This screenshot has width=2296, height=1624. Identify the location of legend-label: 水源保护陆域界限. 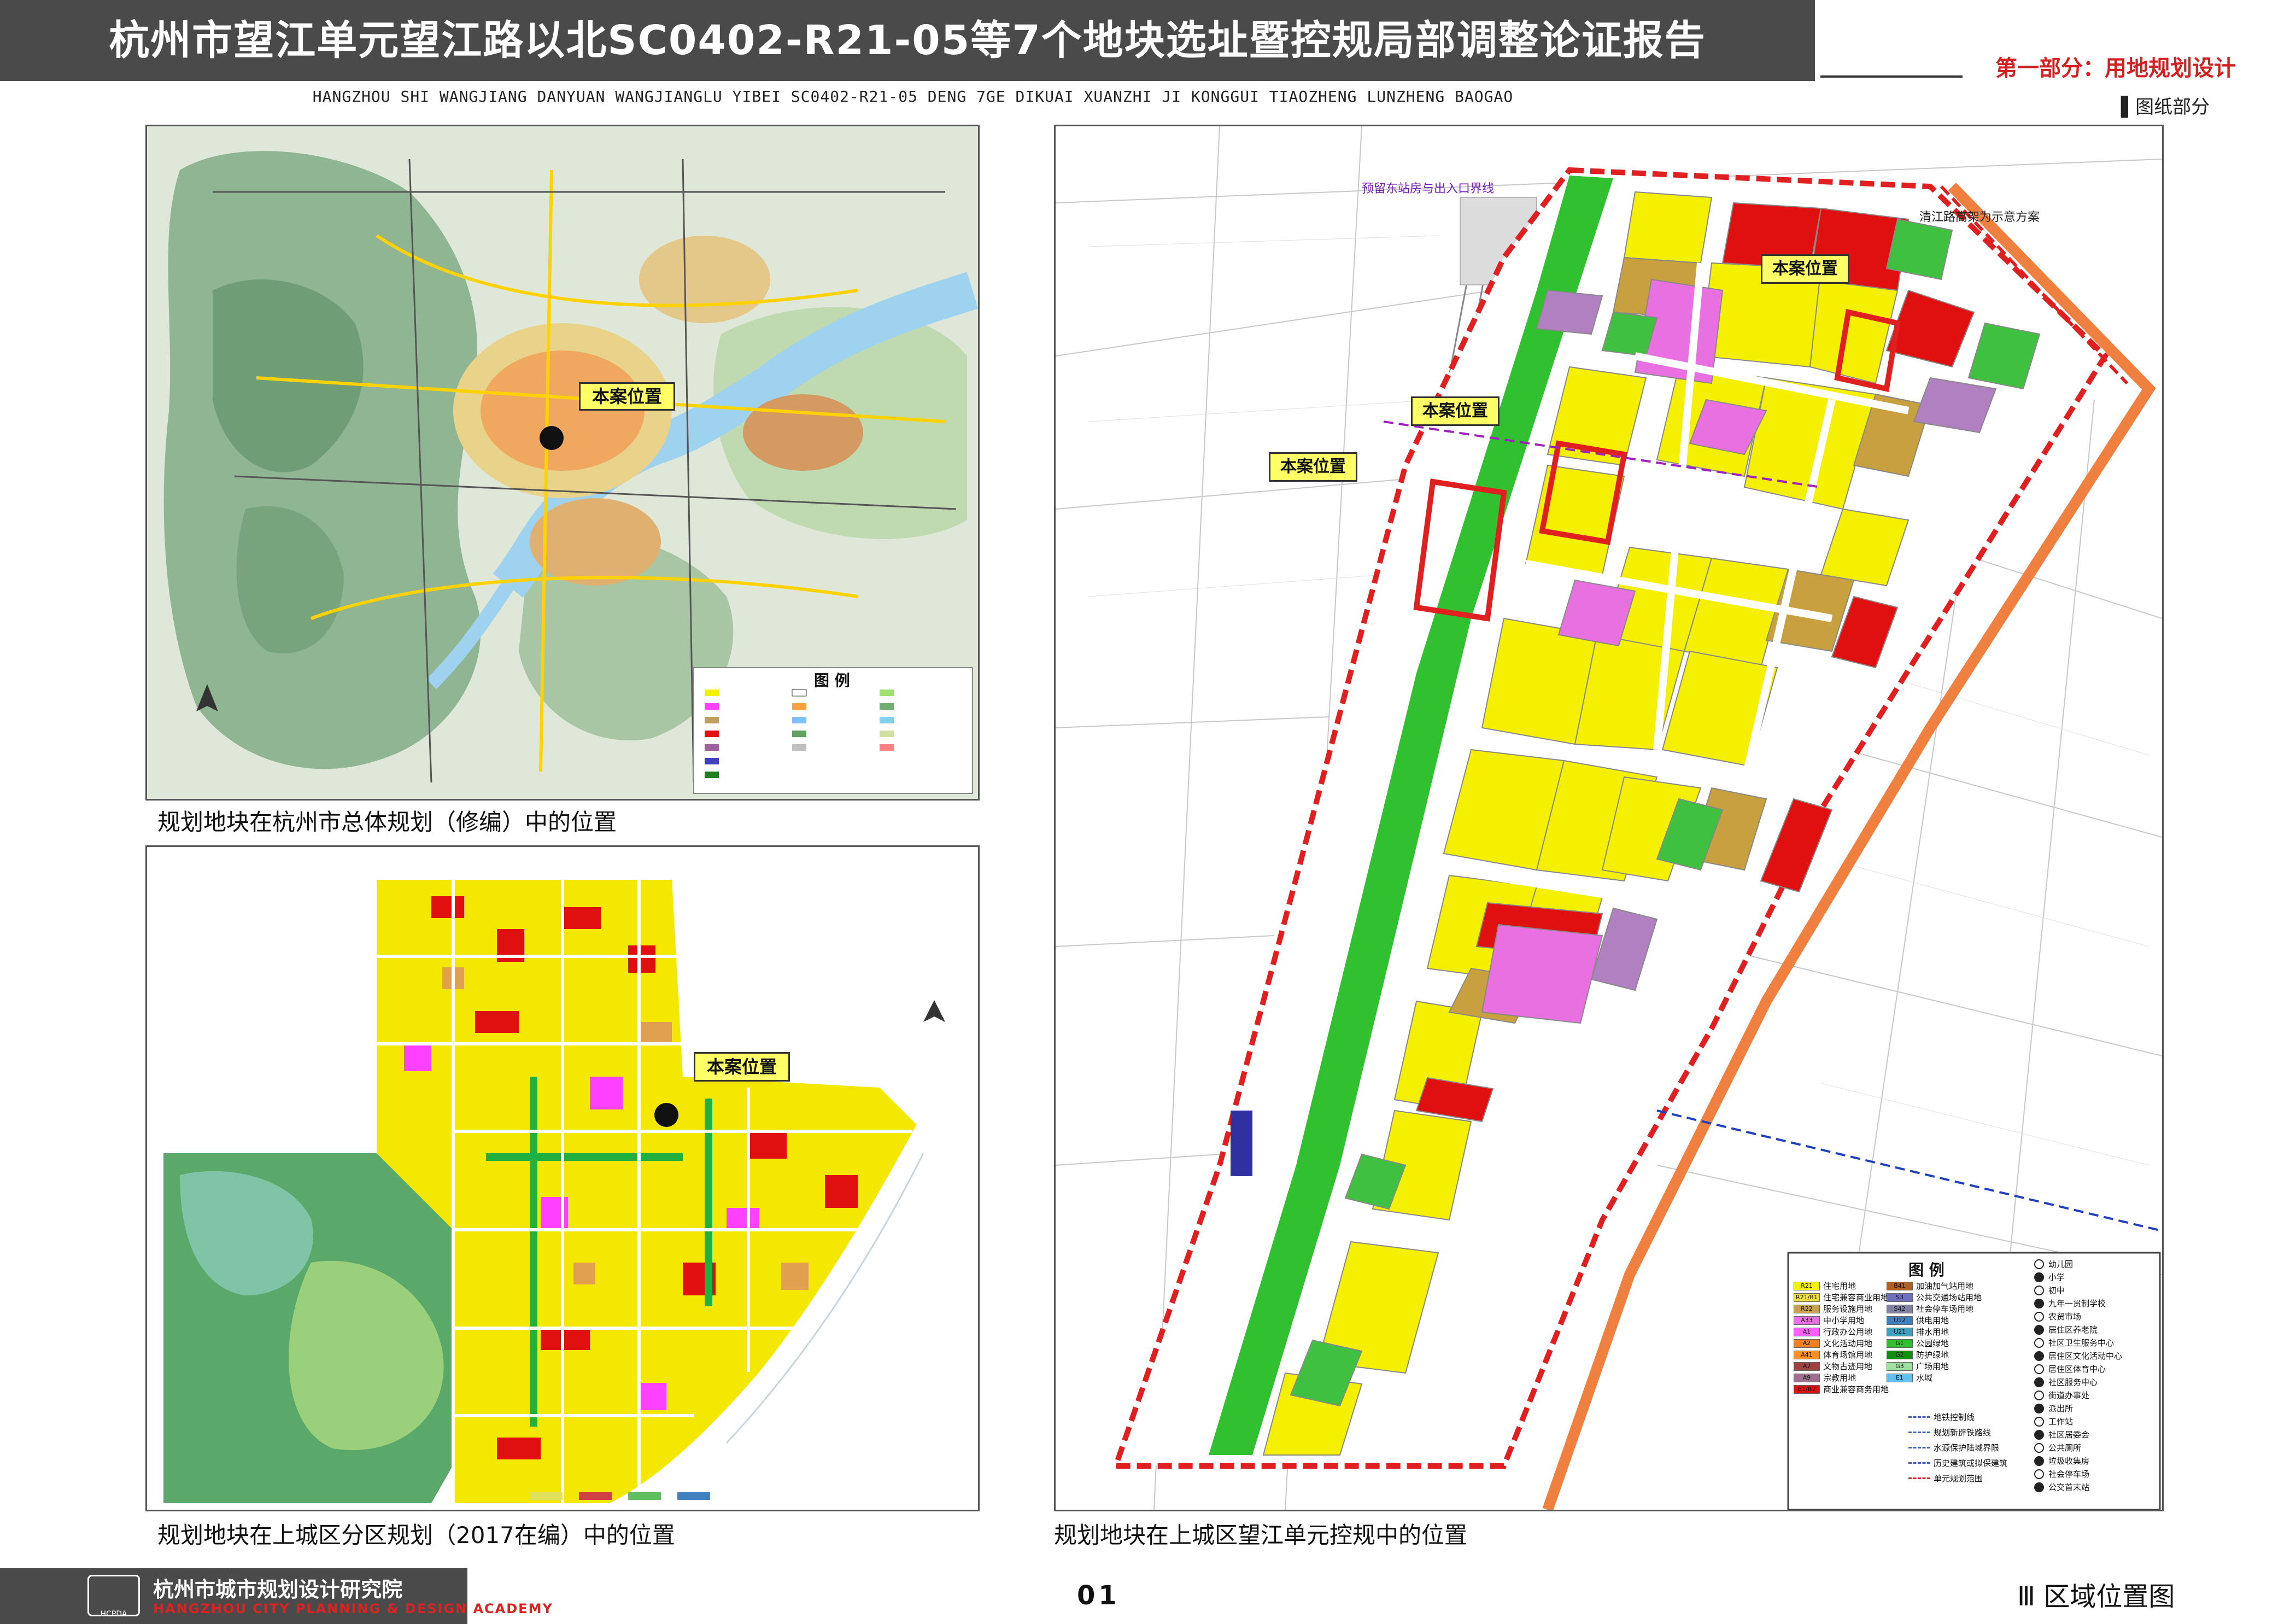
(1967, 1448).